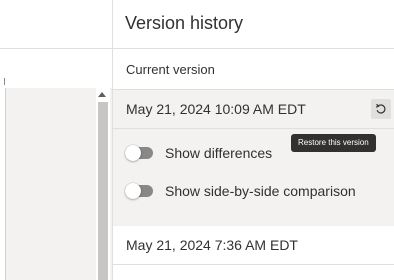 The height and width of the screenshot is (280, 394). What do you see at coordinates (216, 109) in the screenshot?
I see `current-version-date: May 21, 2024 10:09 AM EDT` at bounding box center [216, 109].